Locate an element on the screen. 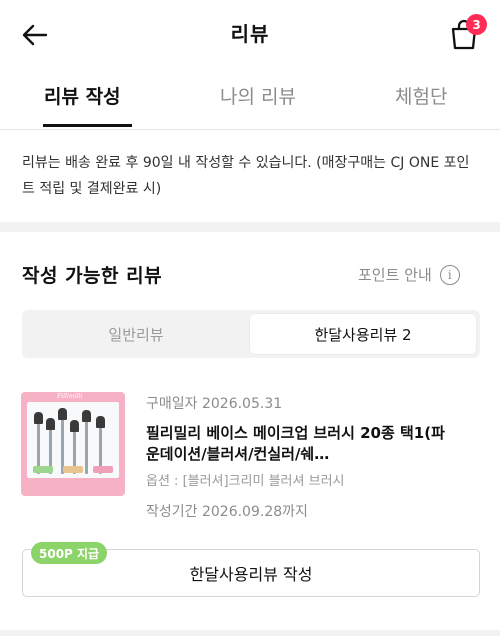 This screenshot has width=500, height=636. product-thumbnail: Fillimilli is located at coordinates (73, 444).